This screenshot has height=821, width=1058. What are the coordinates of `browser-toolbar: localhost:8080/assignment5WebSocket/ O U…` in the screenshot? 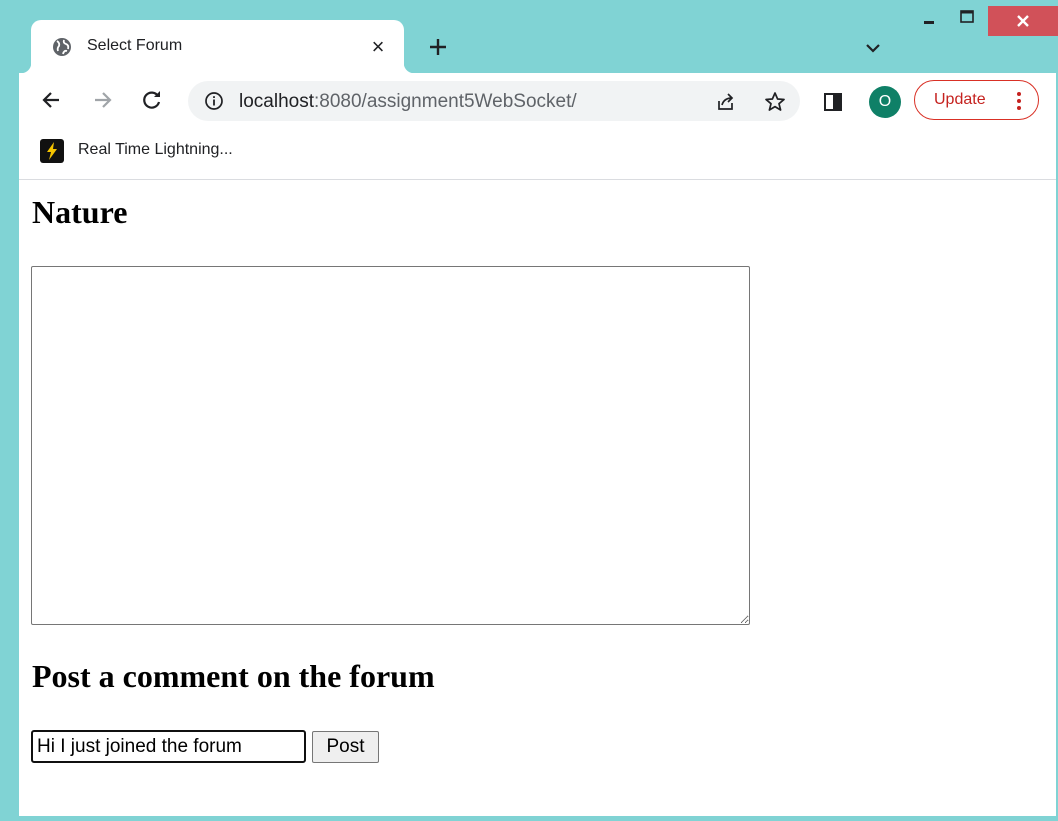 It's located at (537, 101).